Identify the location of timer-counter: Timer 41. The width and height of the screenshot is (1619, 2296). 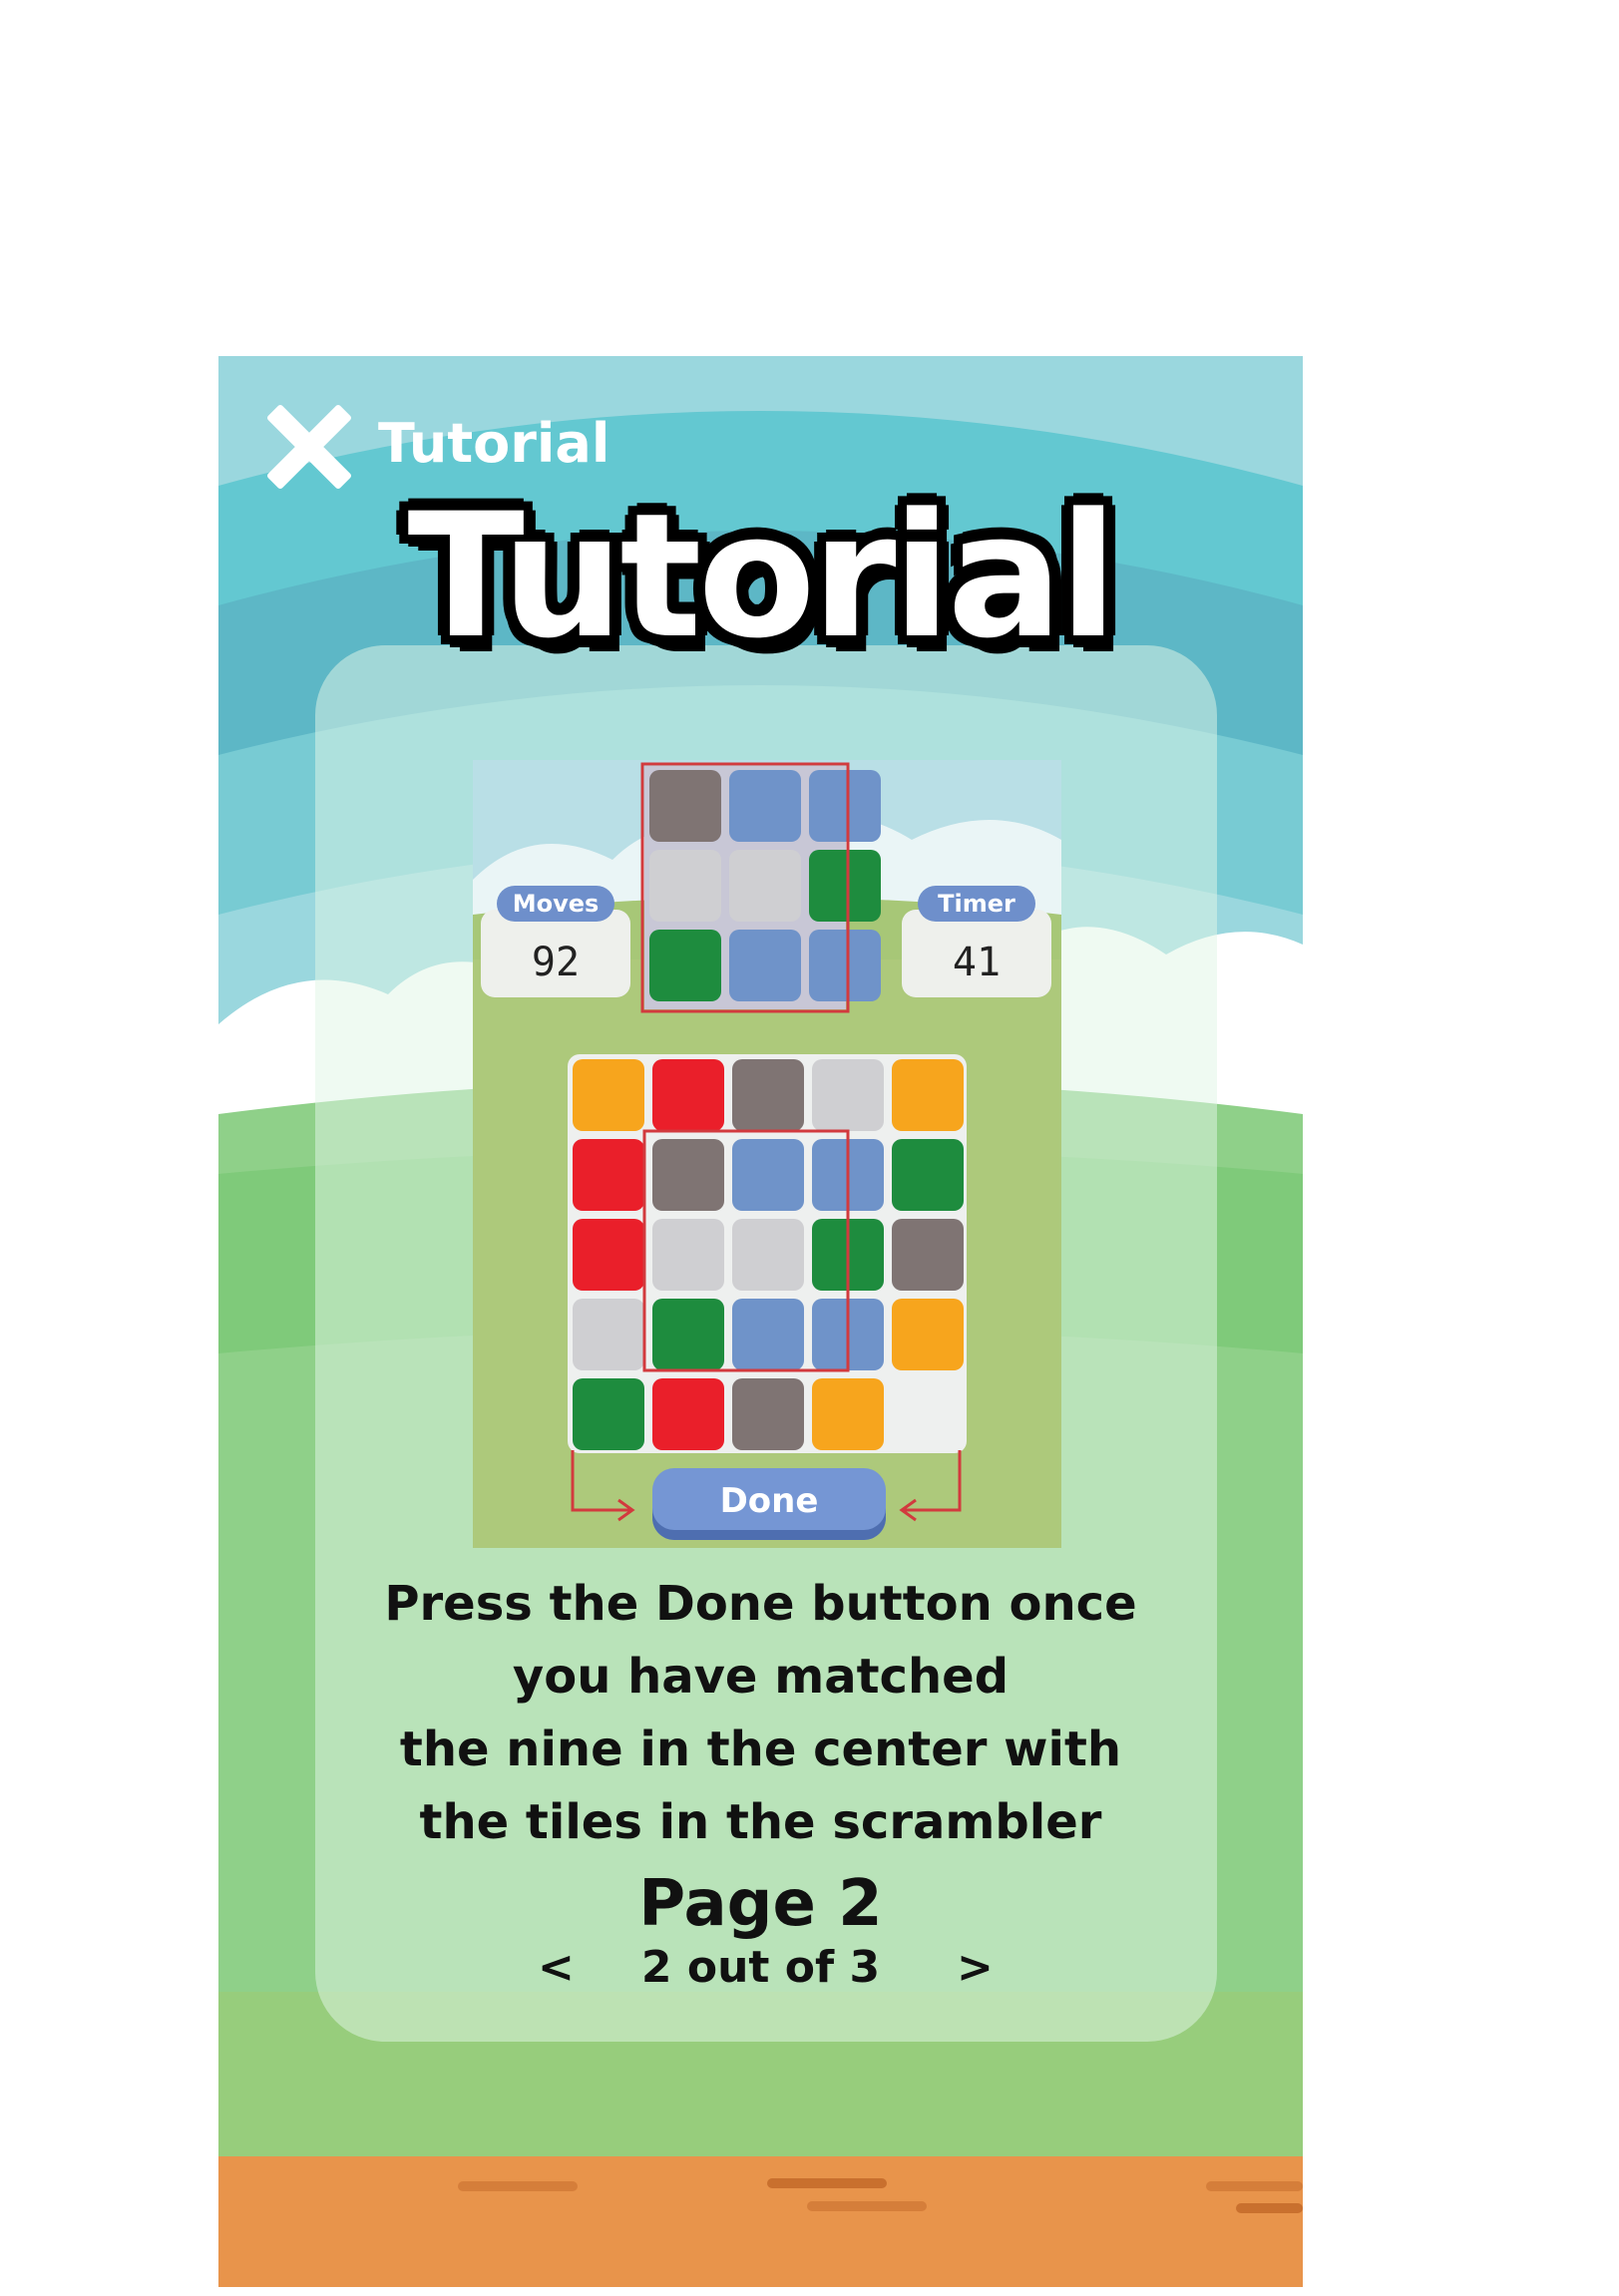
(977, 941).